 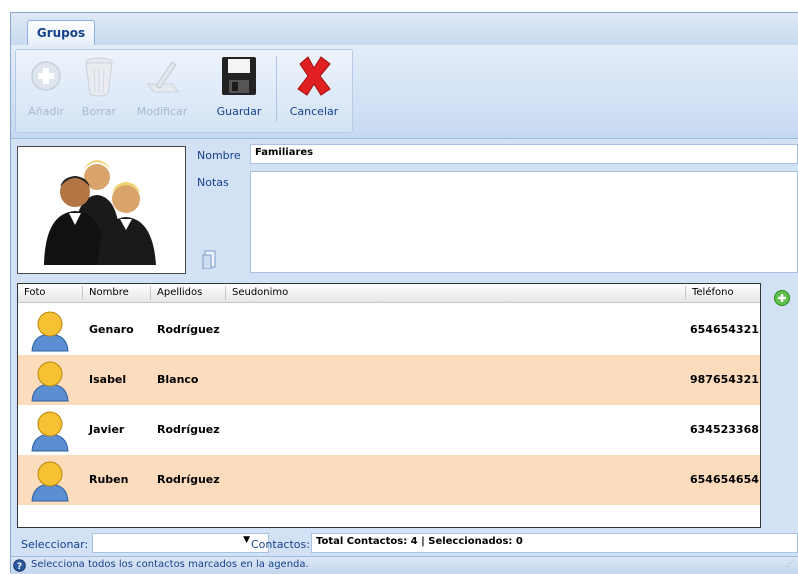 What do you see at coordinates (46, 76) in the screenshot?
I see `add-icon` at bounding box center [46, 76].